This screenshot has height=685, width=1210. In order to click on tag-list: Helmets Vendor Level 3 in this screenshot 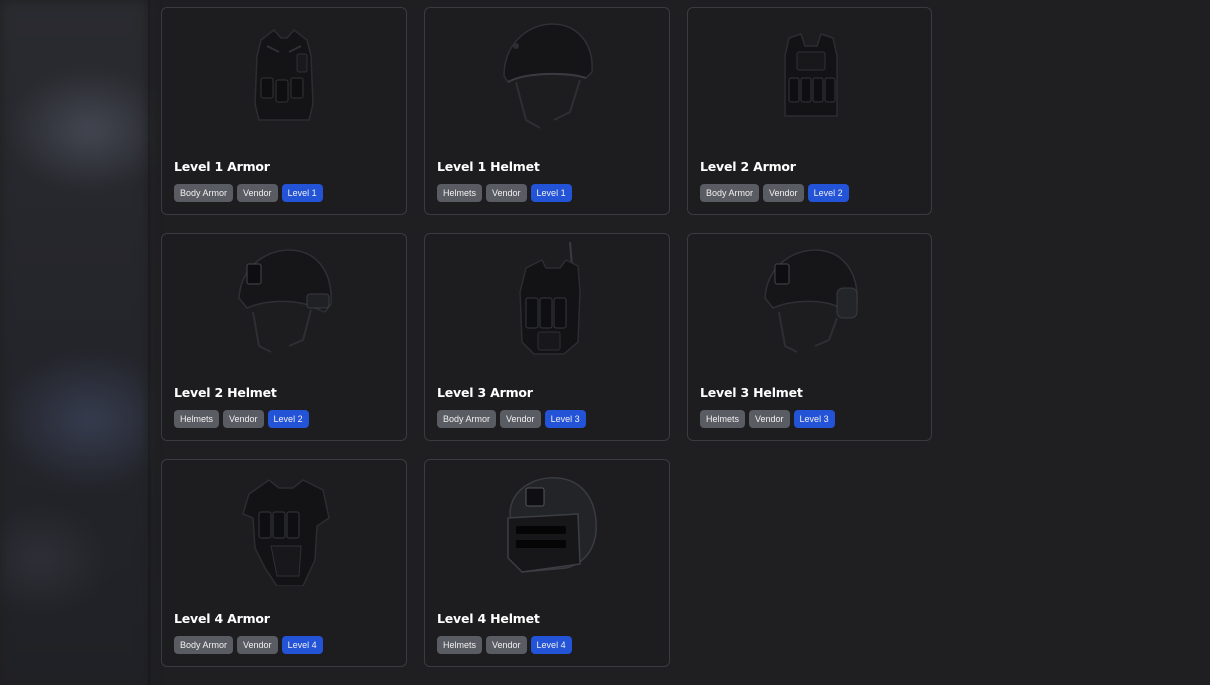, I will do `click(767, 419)`.